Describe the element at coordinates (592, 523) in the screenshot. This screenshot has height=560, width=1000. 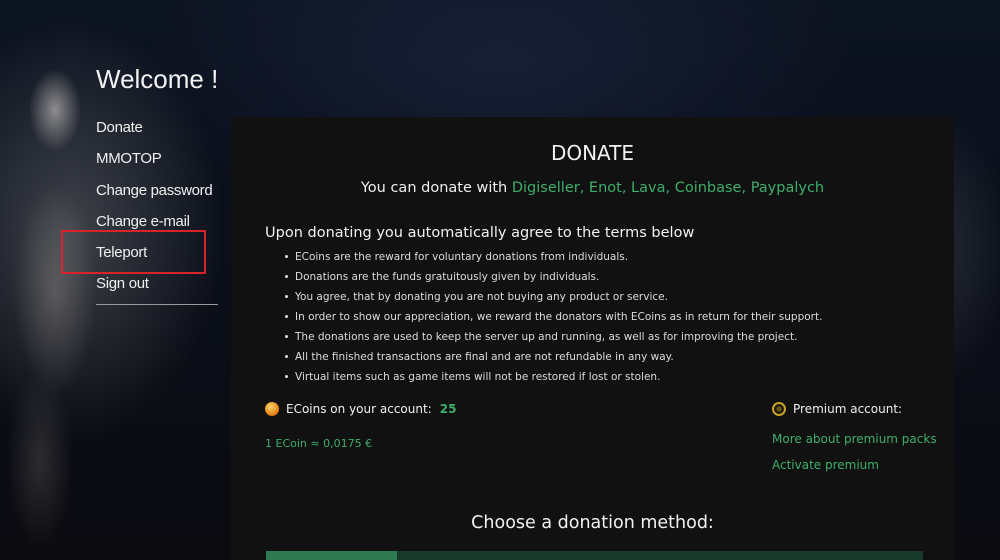
I see `choose-method-heading: Choose a donation method:` at that location.